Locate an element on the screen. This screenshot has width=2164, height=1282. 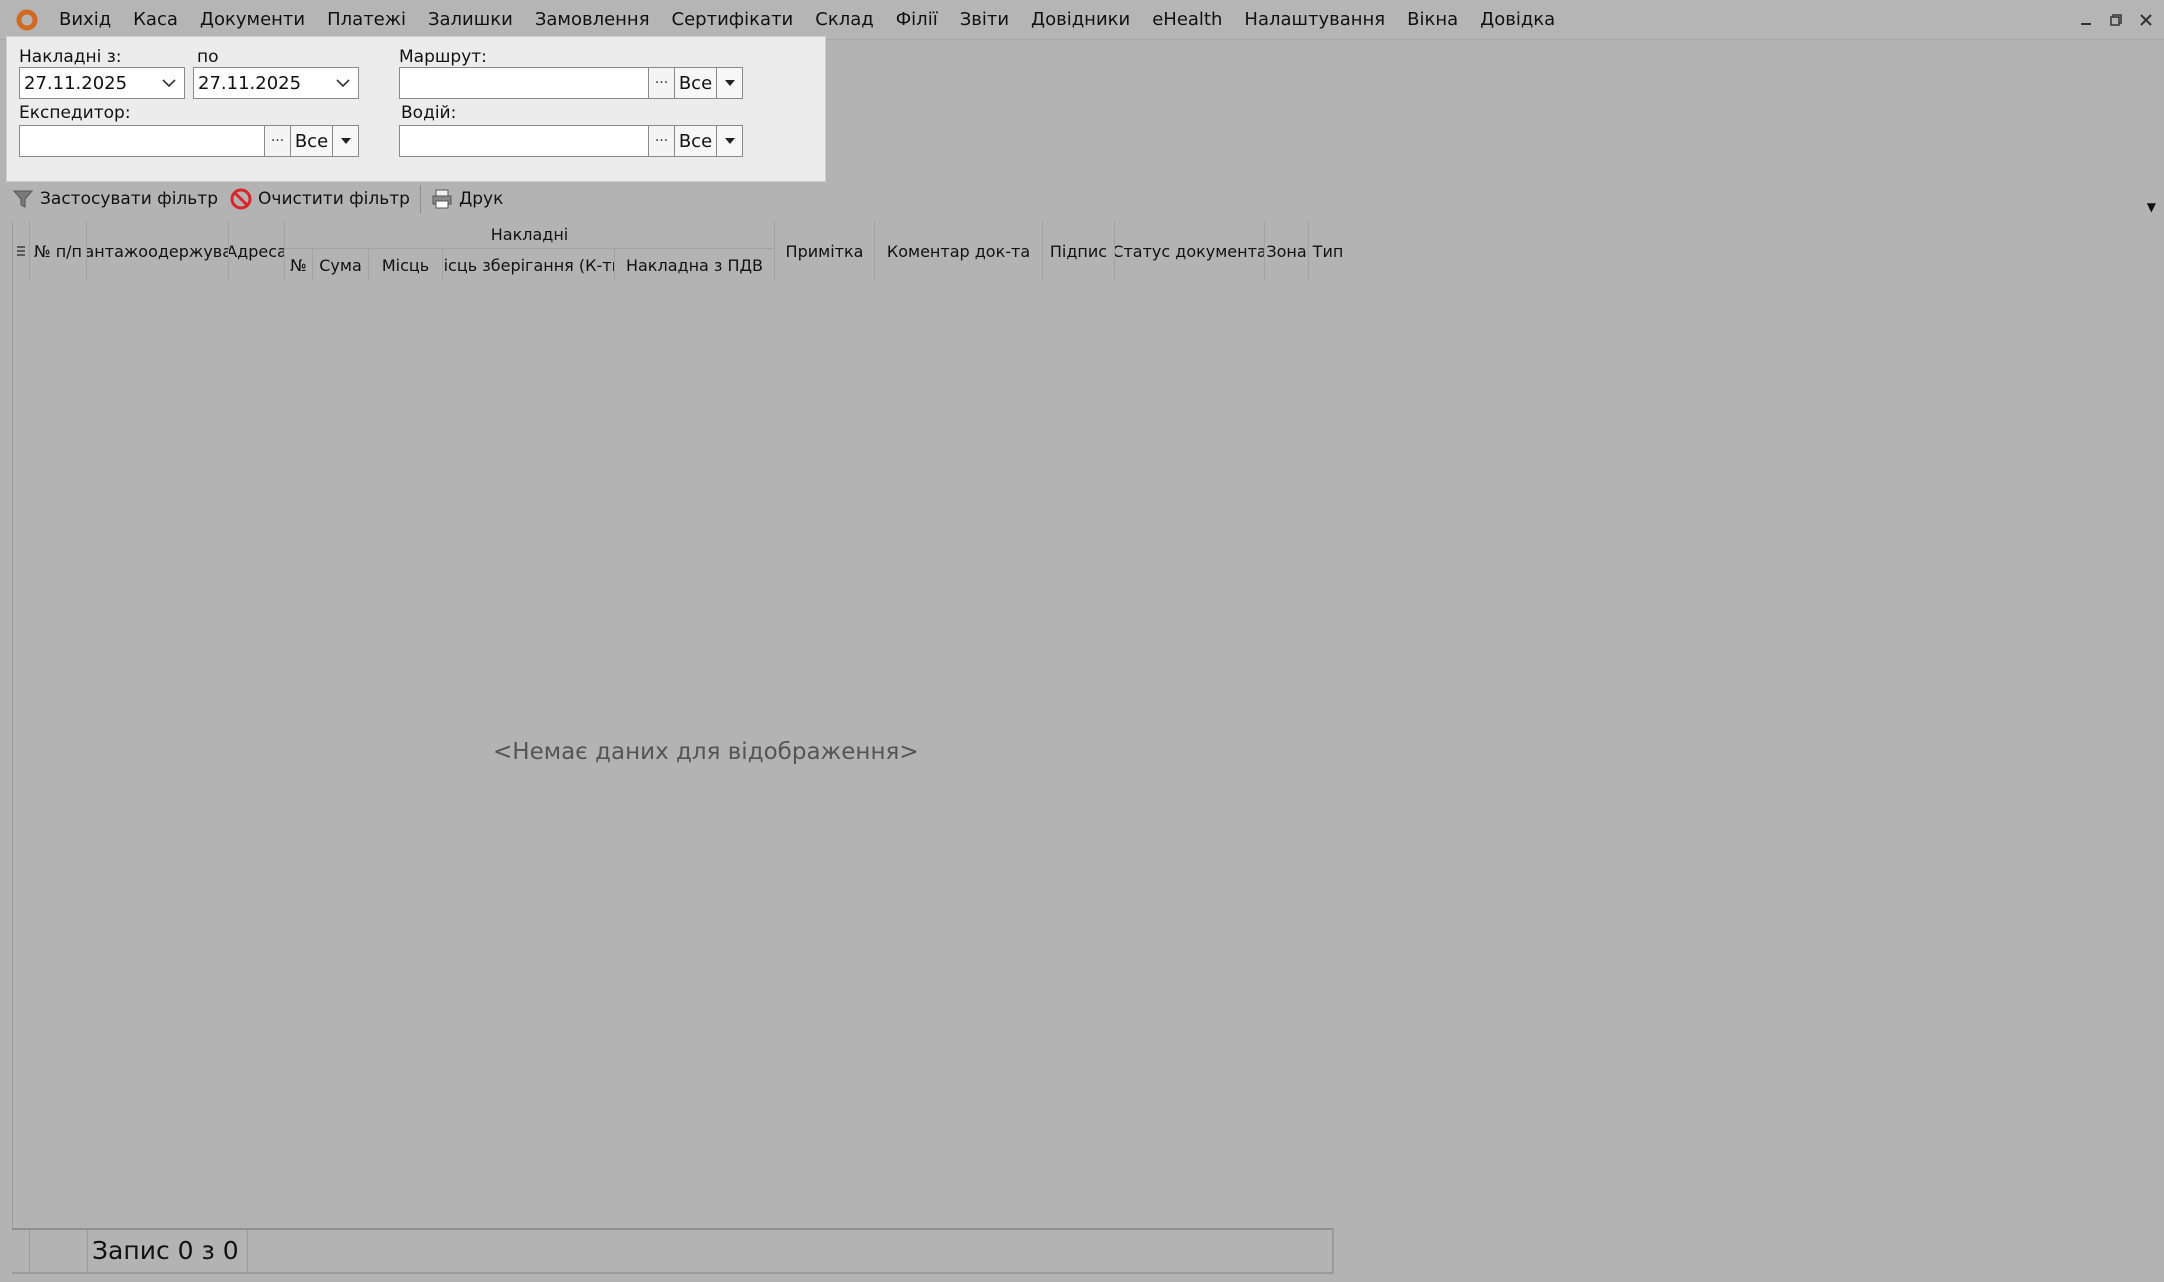
column-vat-invoice: Накладна з ПДВ is located at coordinates (695, 265).